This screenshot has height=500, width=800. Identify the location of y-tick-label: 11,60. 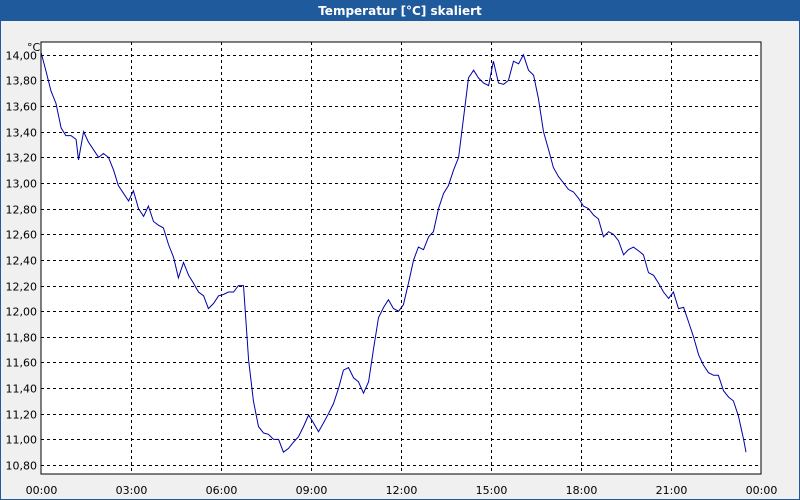
(22, 363).